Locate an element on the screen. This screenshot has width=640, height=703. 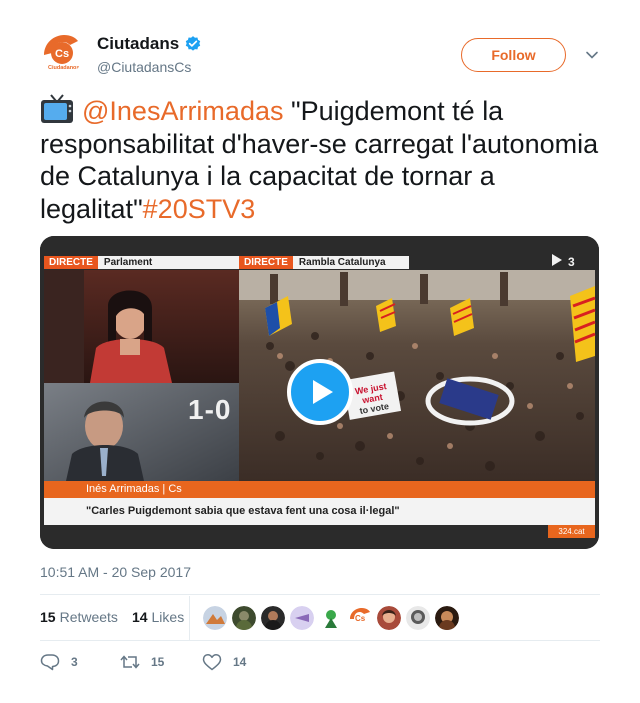
mention-link: @InesArrimadas is located at coordinates (182, 111).